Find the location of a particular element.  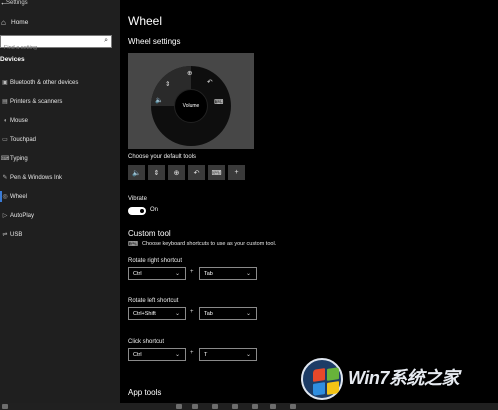

sidebar-item-usb: ⇌ USB is located at coordinates (60, 234).